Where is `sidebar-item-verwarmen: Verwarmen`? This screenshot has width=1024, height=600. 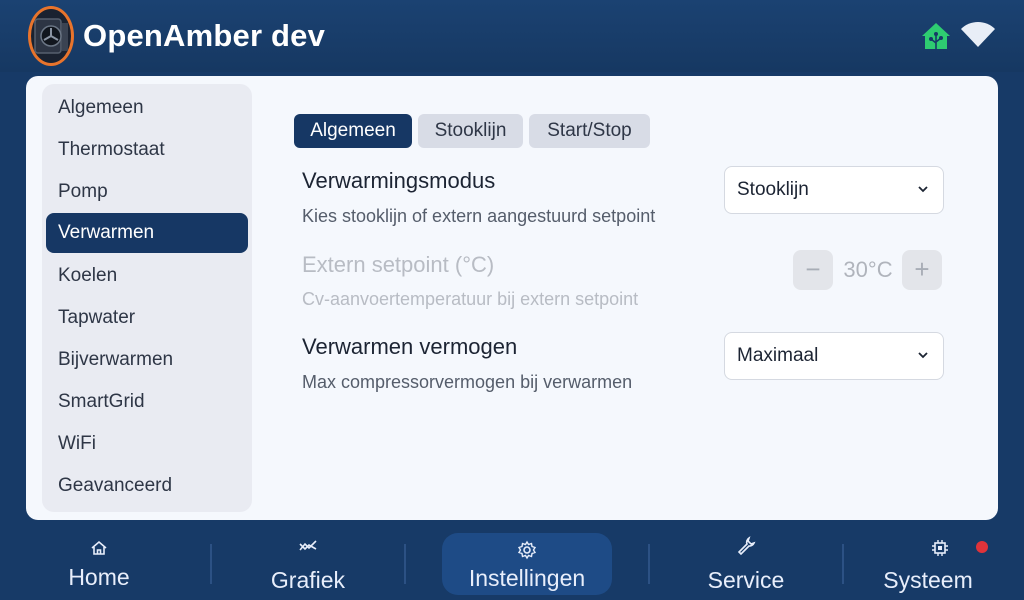
sidebar-item-verwarmen: Verwarmen is located at coordinates (147, 233).